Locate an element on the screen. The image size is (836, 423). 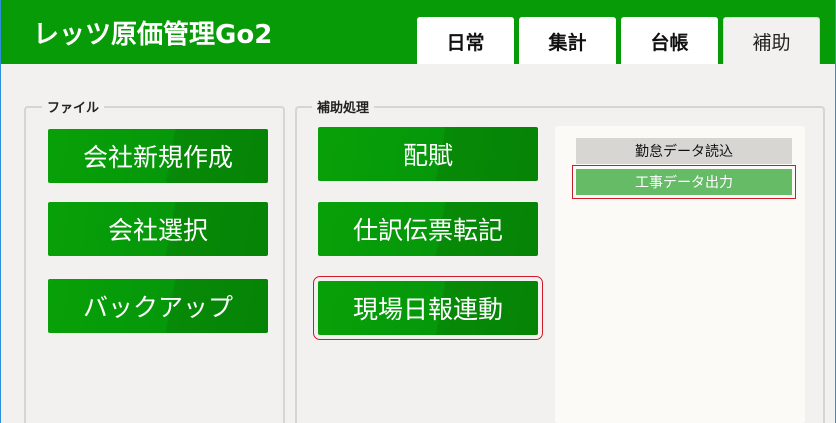
file-group-label: ファイル is located at coordinates (73, 106).